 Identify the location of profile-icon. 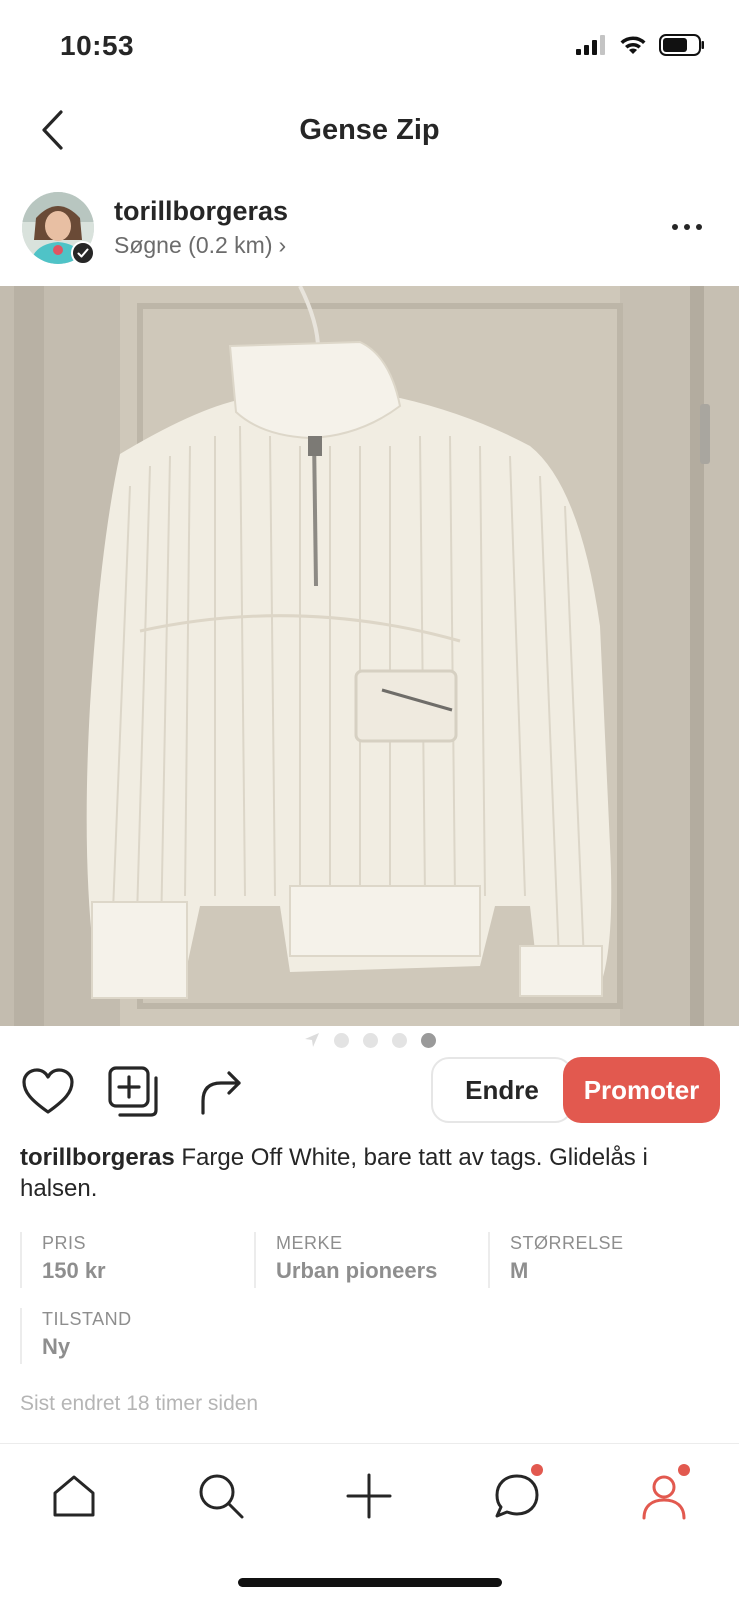
(664, 1497).